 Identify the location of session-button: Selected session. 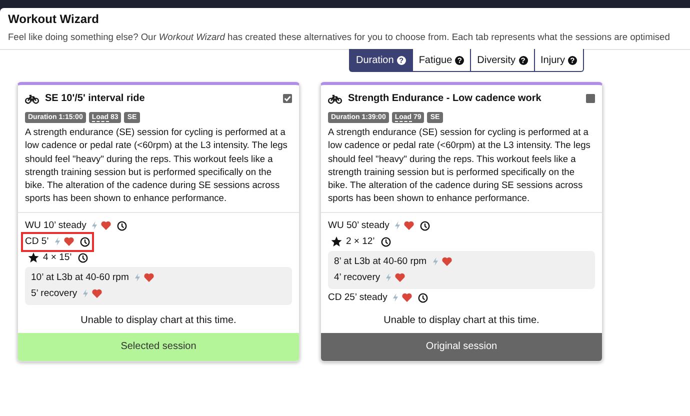
(158, 346).